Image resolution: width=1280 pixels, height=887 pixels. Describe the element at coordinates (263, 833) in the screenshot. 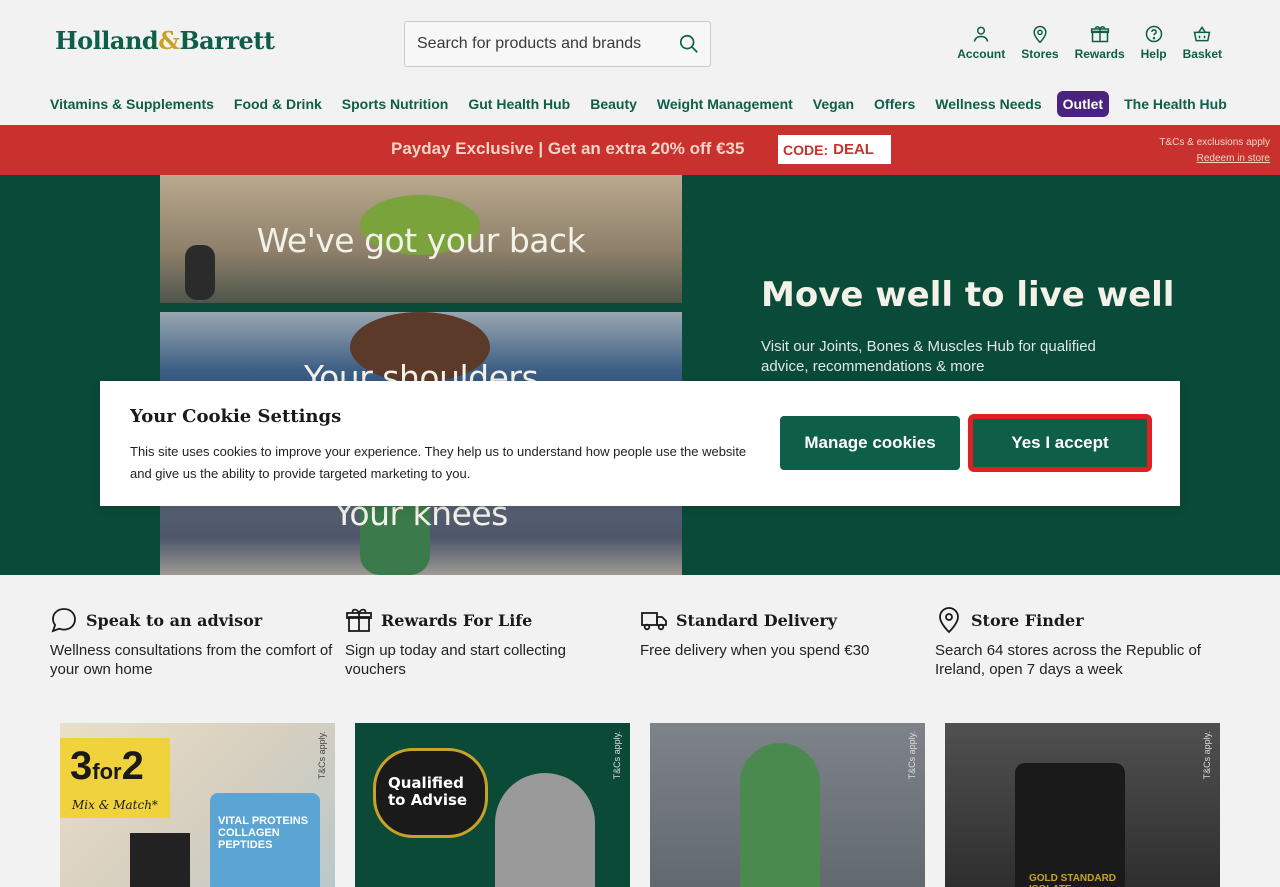

I see `jar-label: VITAL PROTEINS COLLAGEN PEPTIDES` at that location.